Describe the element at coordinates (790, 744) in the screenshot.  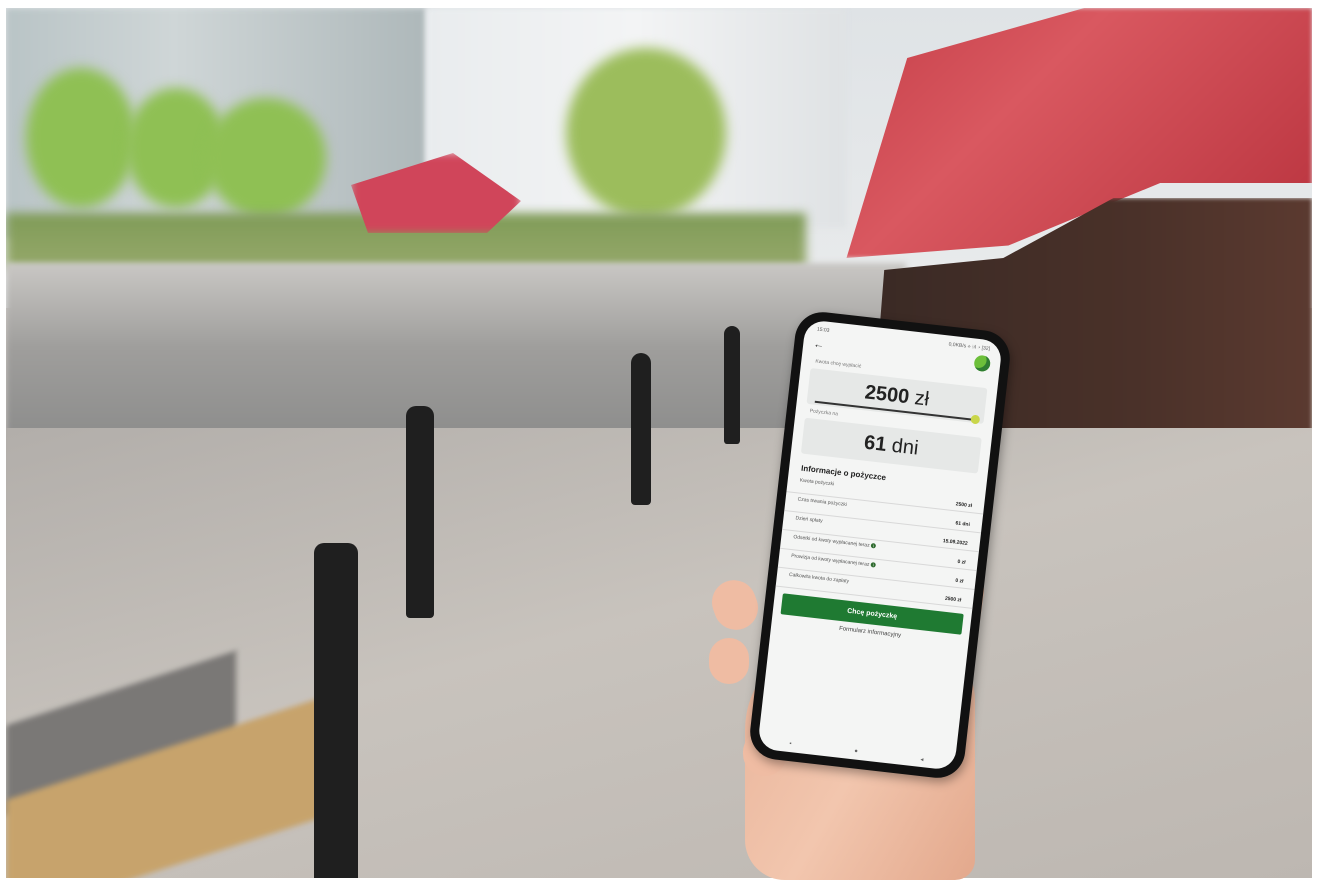
I see `menu-icon: ▪` at that location.